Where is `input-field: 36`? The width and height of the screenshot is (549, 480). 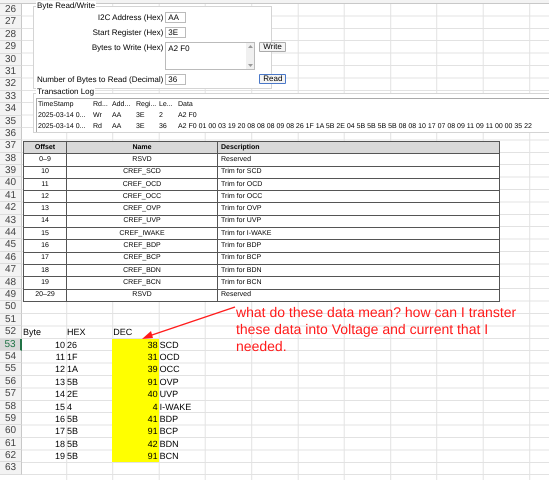 input-field: 36 is located at coordinates (175, 79).